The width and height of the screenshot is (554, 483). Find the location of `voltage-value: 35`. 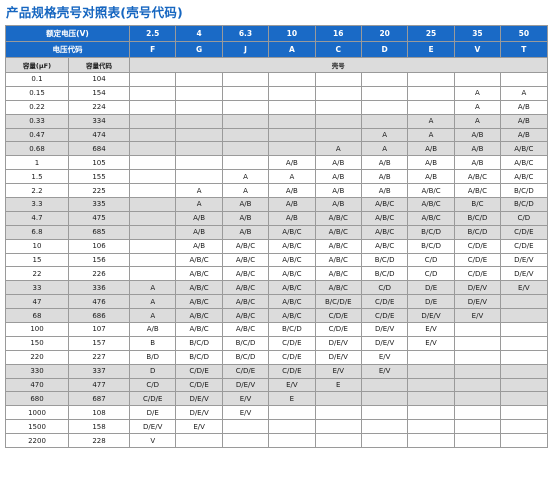

voltage-value: 35 is located at coordinates (477, 33).